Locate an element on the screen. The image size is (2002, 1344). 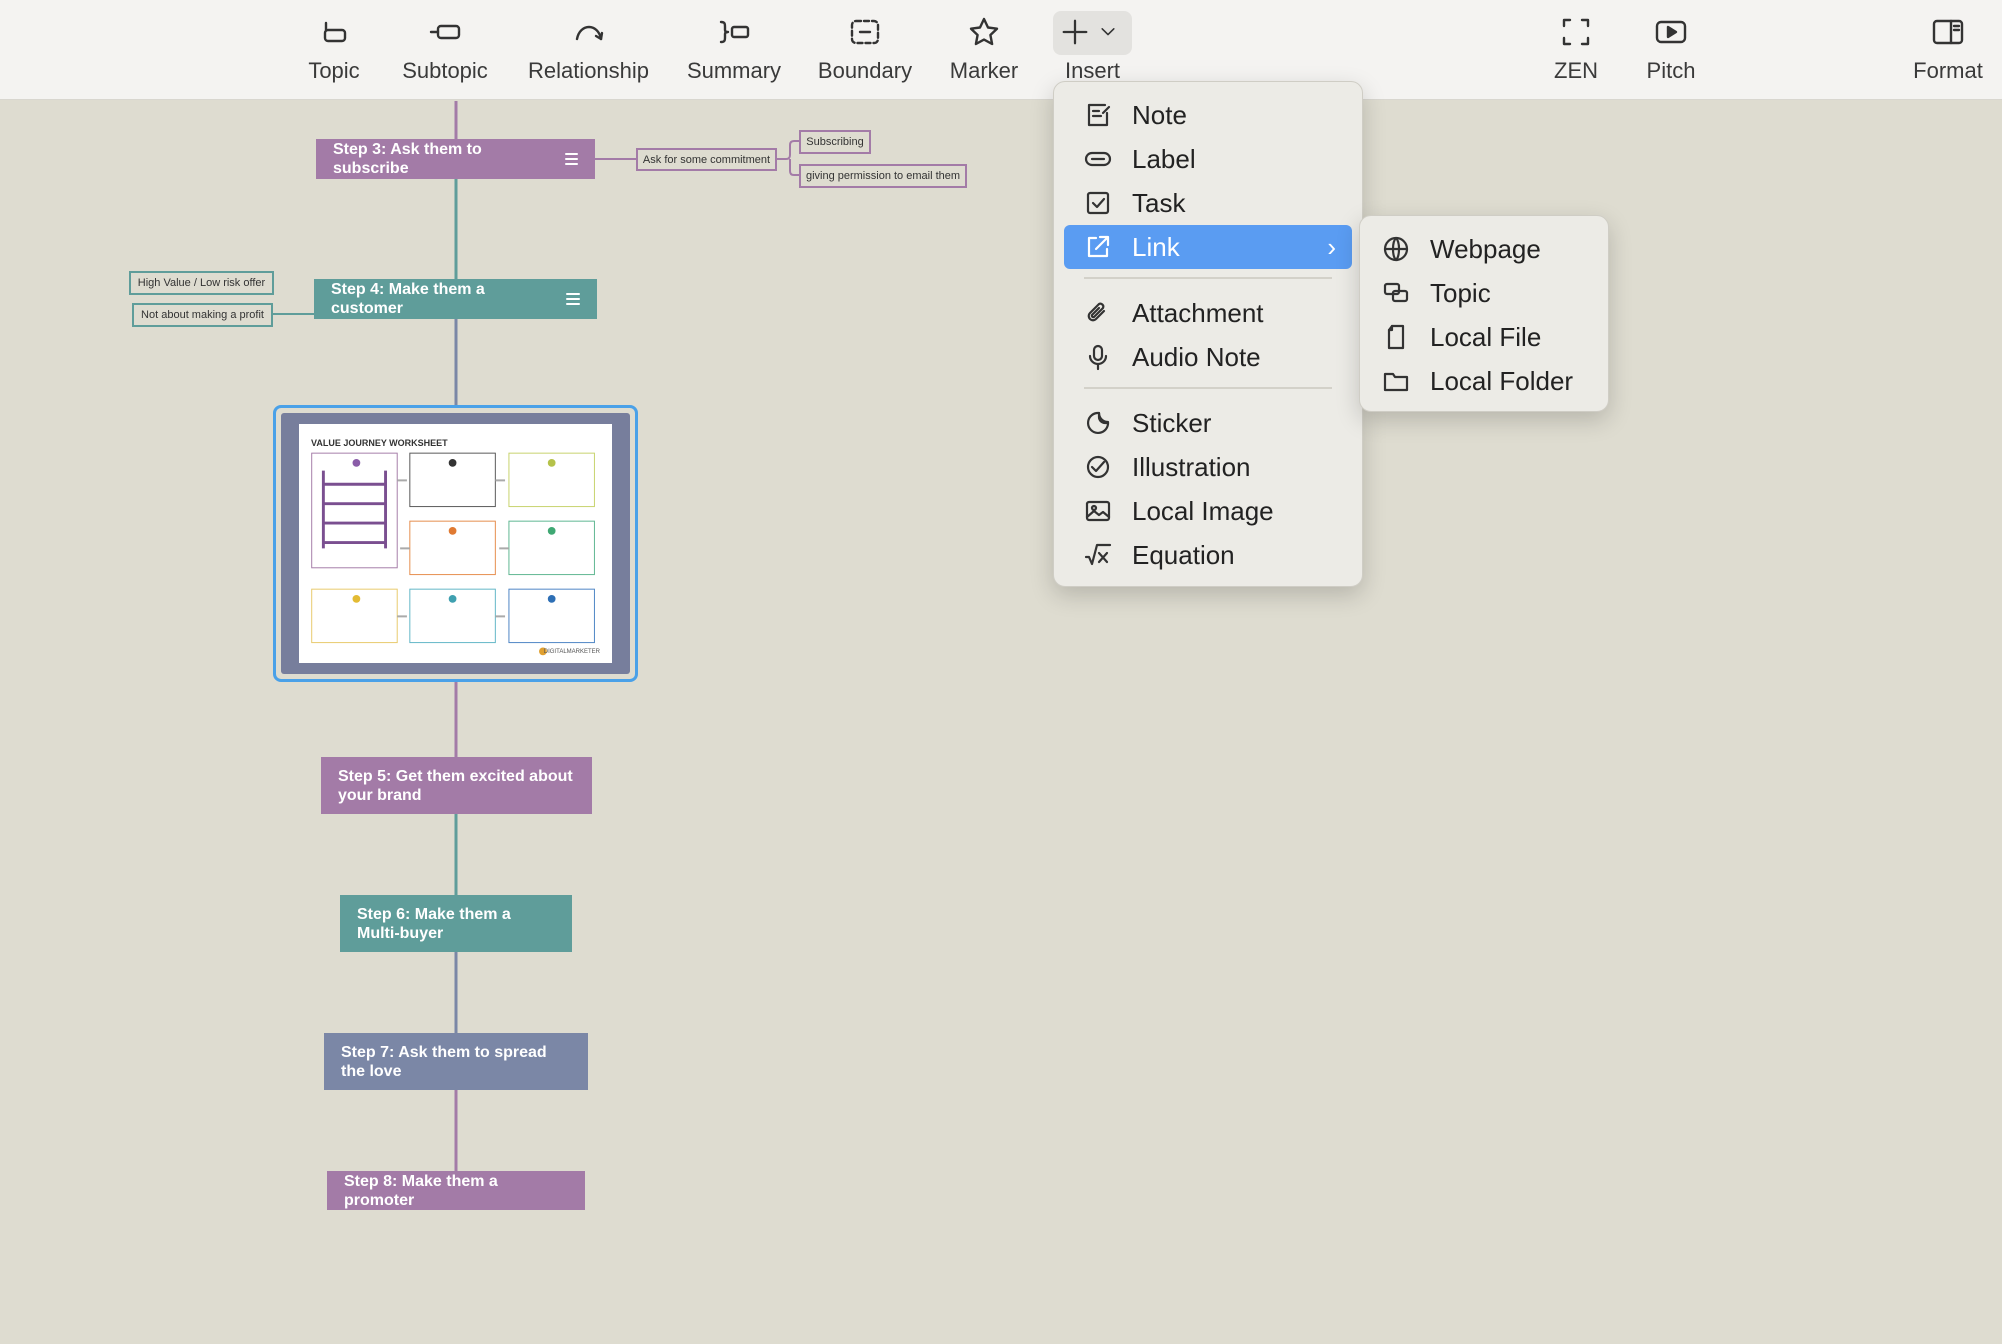
summary-button: Summary is located at coordinates (734, 50).